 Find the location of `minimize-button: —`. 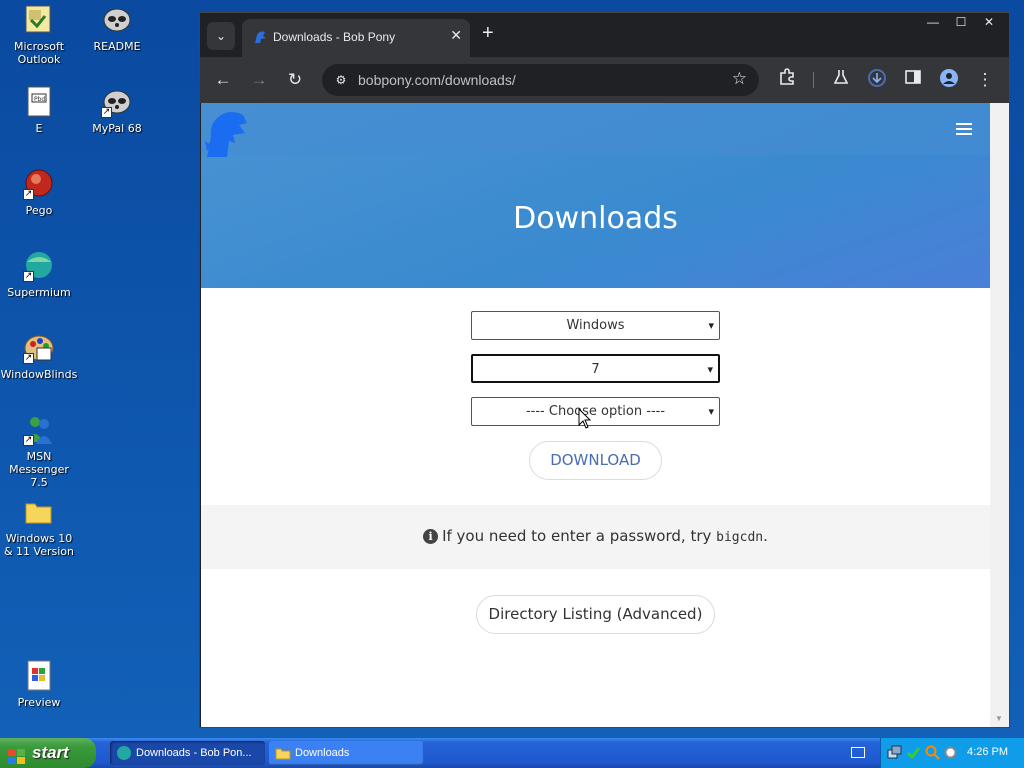

minimize-button: — is located at coordinates (933, 22).